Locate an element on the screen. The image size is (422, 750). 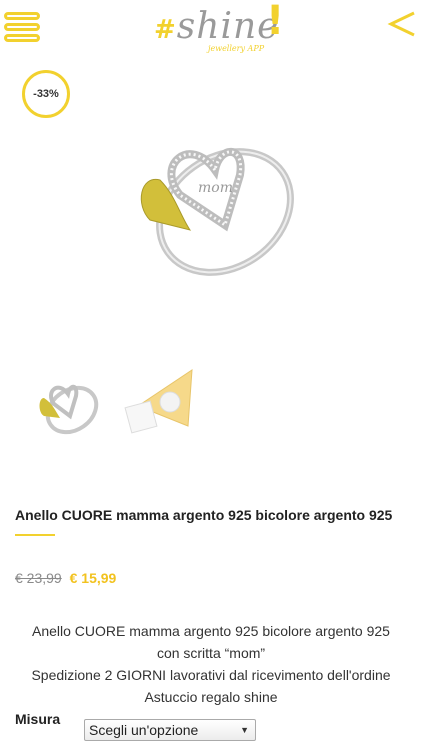
discount-badge: -33% is located at coordinates (46, 94).